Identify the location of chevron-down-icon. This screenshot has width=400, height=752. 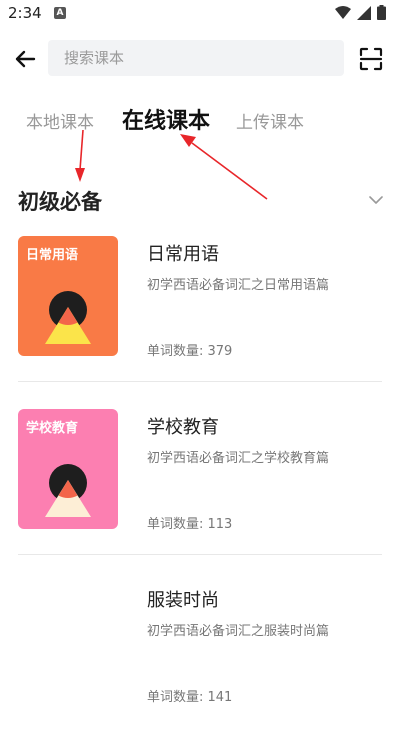
(376, 200).